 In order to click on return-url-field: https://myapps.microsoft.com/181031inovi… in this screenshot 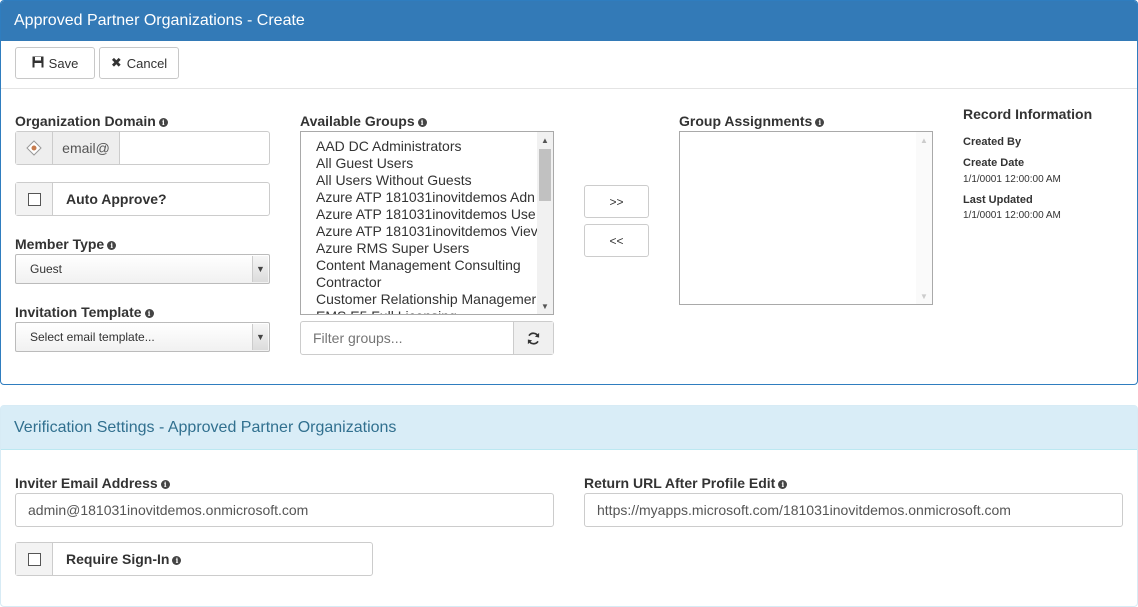, I will do `click(853, 510)`.